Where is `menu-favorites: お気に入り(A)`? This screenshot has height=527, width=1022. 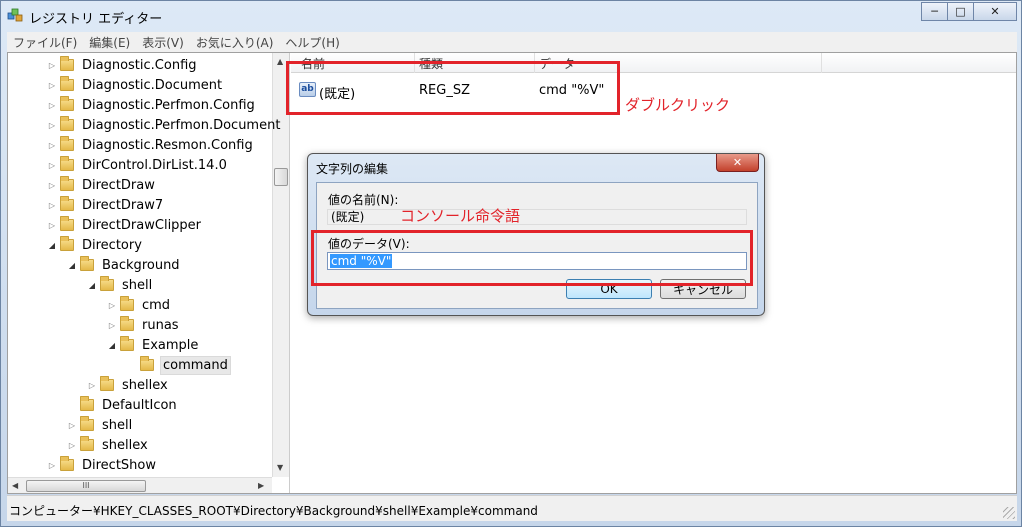 menu-favorites: お気に入り(A) is located at coordinates (235, 42).